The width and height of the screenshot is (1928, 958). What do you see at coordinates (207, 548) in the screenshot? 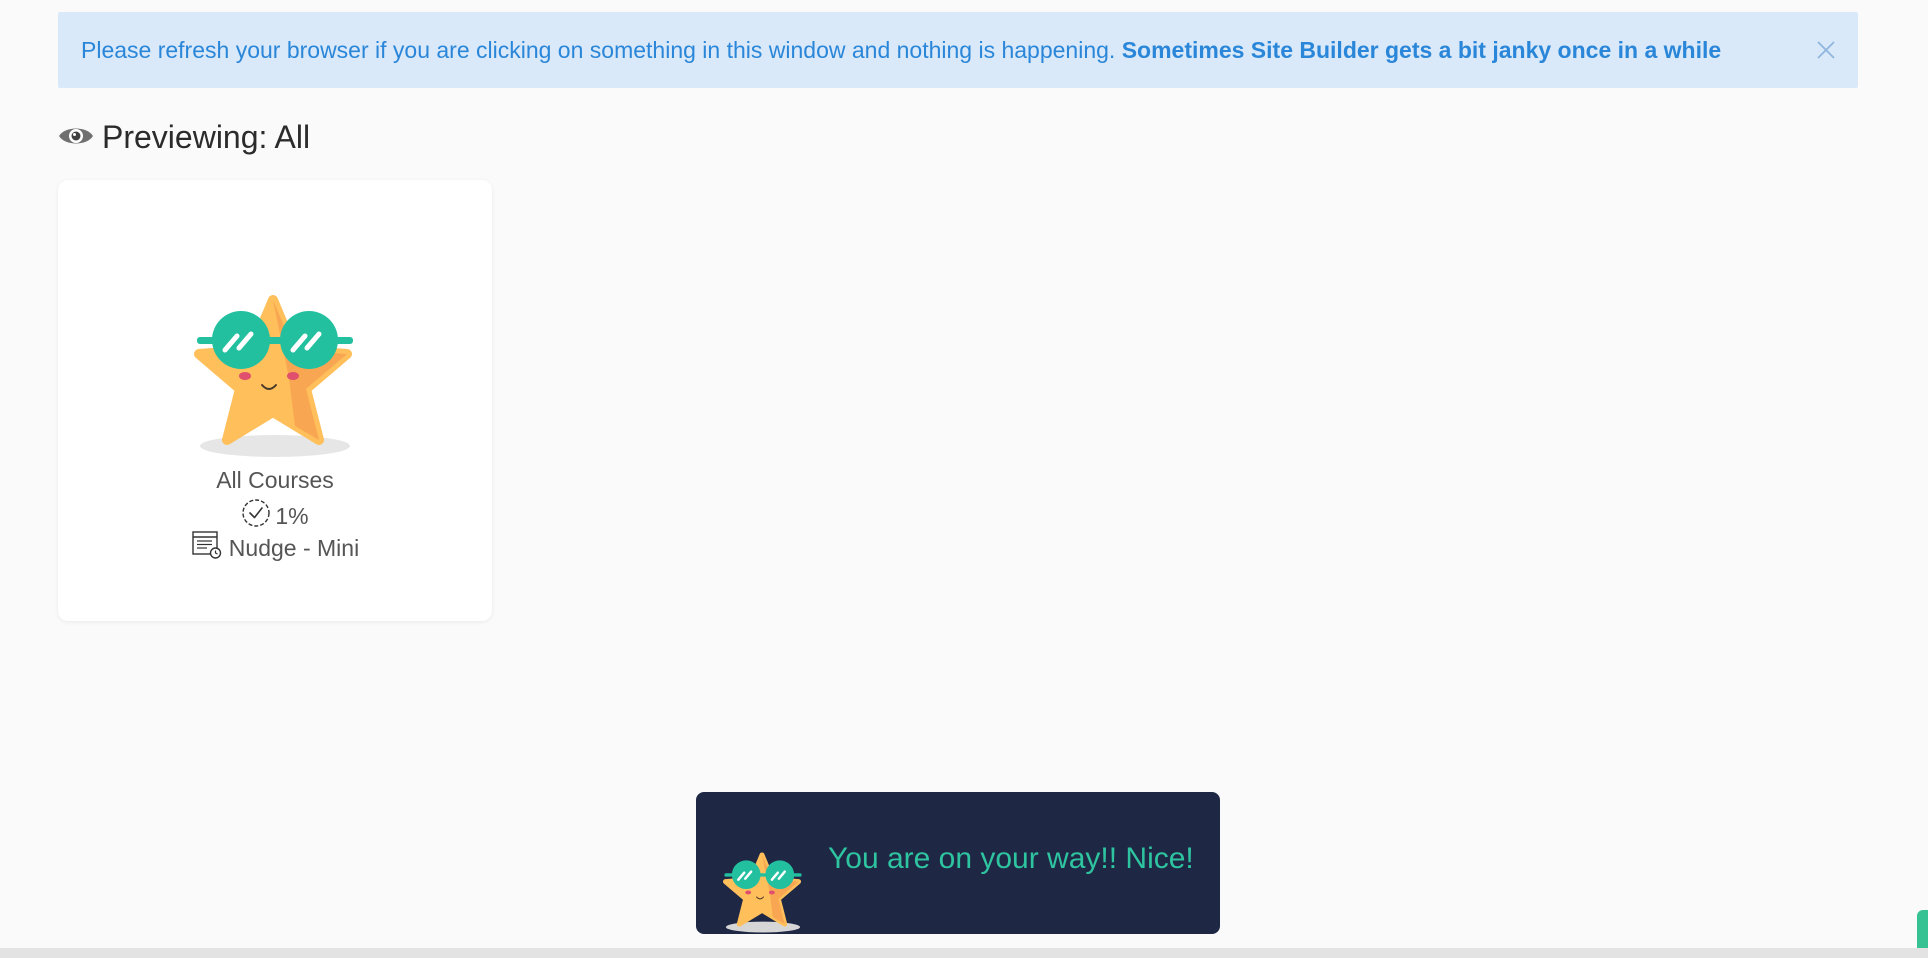
I see `program-list-icon` at bounding box center [207, 548].